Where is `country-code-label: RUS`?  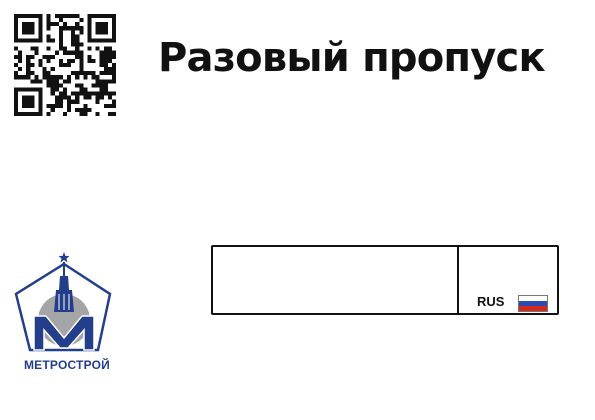
country-code-label: RUS is located at coordinates (491, 301).